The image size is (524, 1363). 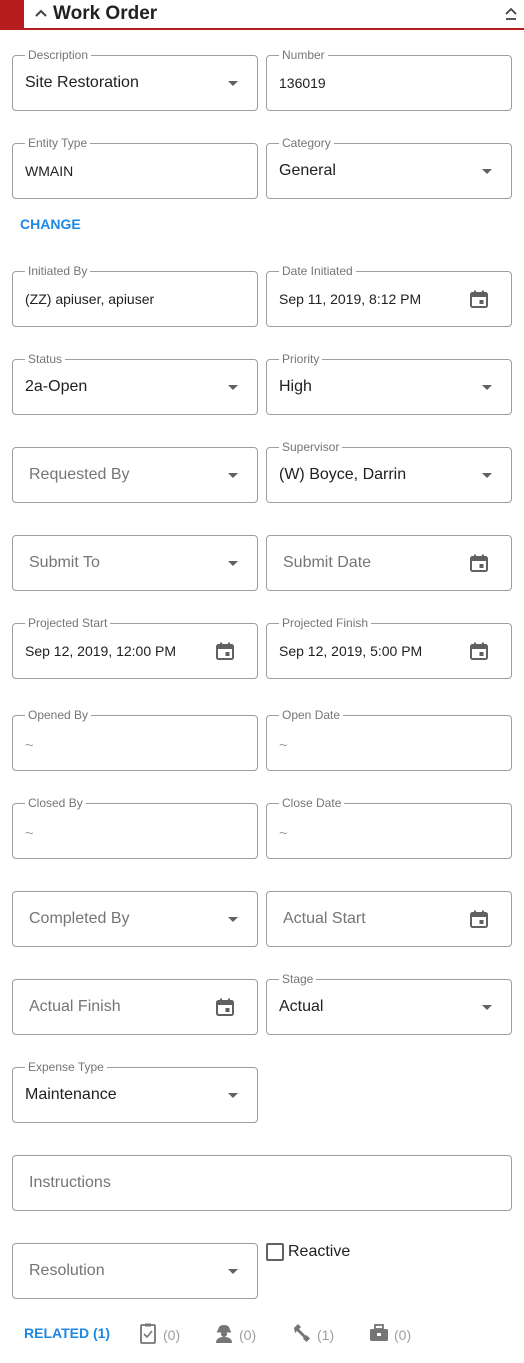 I want to click on open-date-field: Open Date ~, so click(x=389, y=739).